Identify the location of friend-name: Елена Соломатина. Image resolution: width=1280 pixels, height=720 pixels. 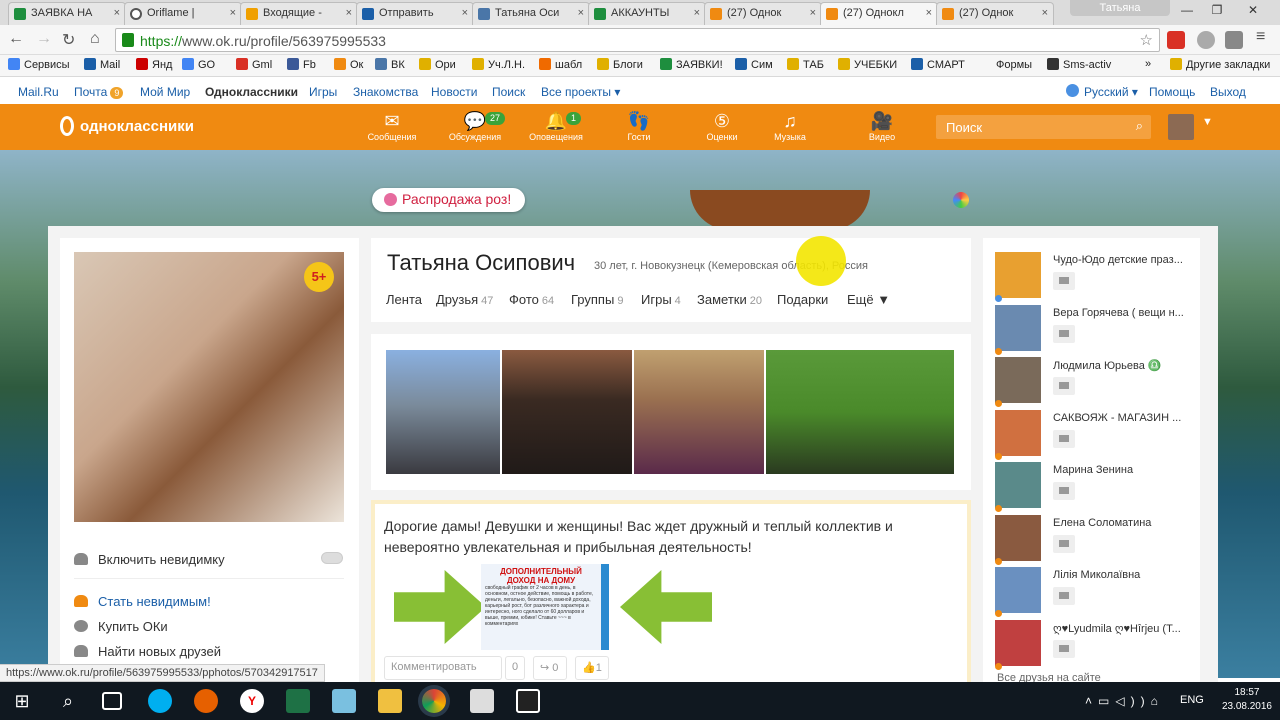
(1123, 523).